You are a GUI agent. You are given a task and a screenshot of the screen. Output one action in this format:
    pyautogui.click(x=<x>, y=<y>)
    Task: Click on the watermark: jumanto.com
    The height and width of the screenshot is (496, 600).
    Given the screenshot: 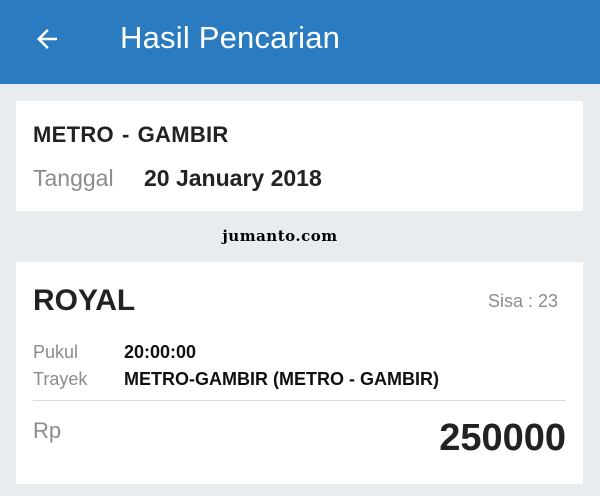 What is the action you would take?
    pyautogui.click(x=280, y=236)
    